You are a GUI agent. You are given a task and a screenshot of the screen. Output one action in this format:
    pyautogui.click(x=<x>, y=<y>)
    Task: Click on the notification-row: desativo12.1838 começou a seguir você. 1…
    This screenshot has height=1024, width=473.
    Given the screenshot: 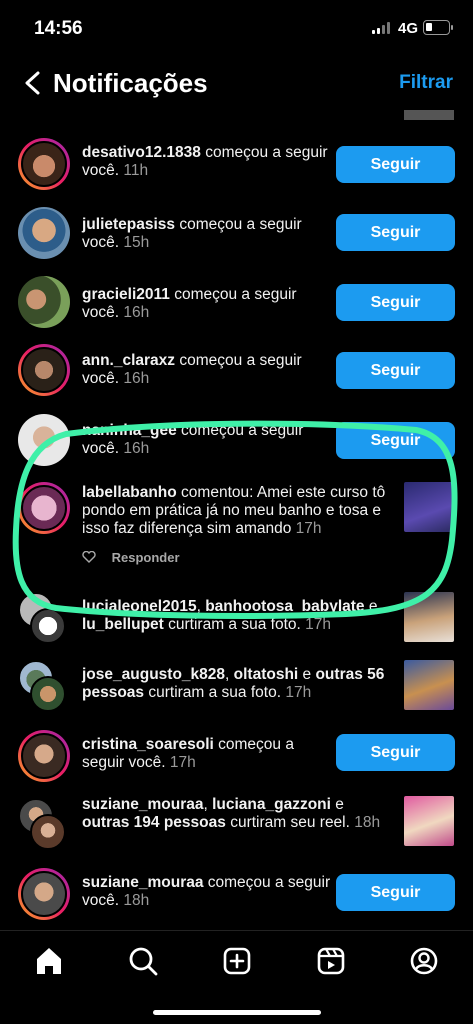 What is the action you would take?
    pyautogui.click(x=236, y=164)
    